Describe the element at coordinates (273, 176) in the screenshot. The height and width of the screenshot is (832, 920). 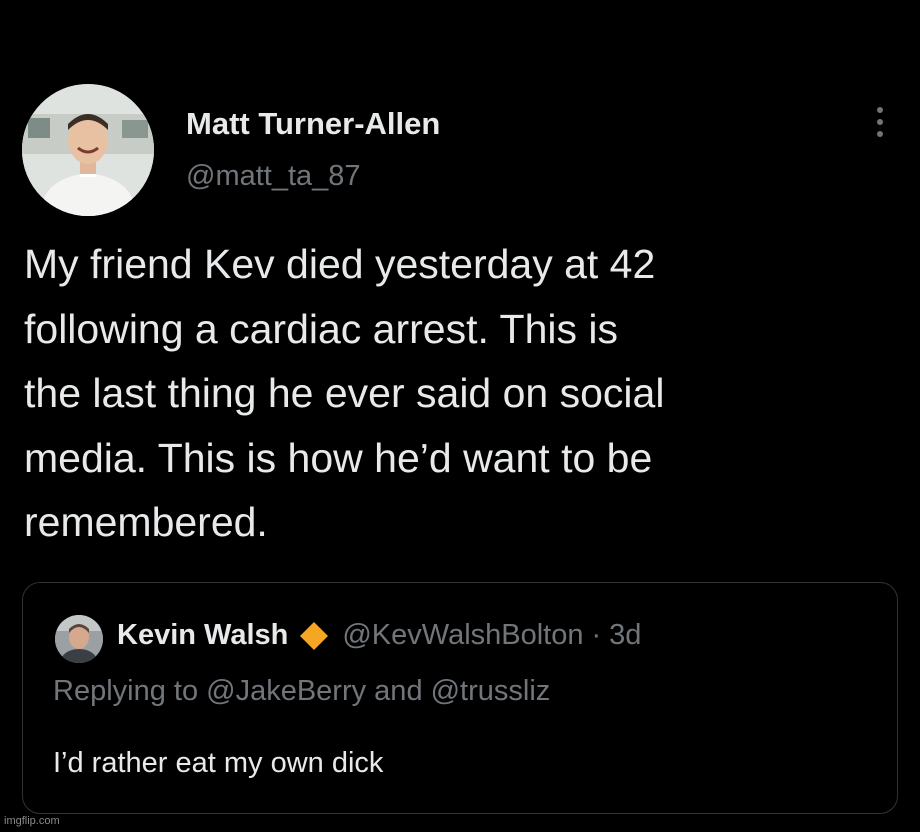
I see `author-handle: @matt_ta_87` at that location.